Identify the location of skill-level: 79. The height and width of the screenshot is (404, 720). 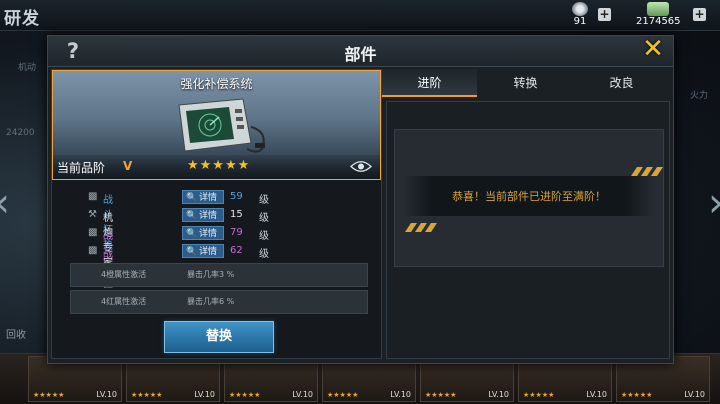
(236, 232).